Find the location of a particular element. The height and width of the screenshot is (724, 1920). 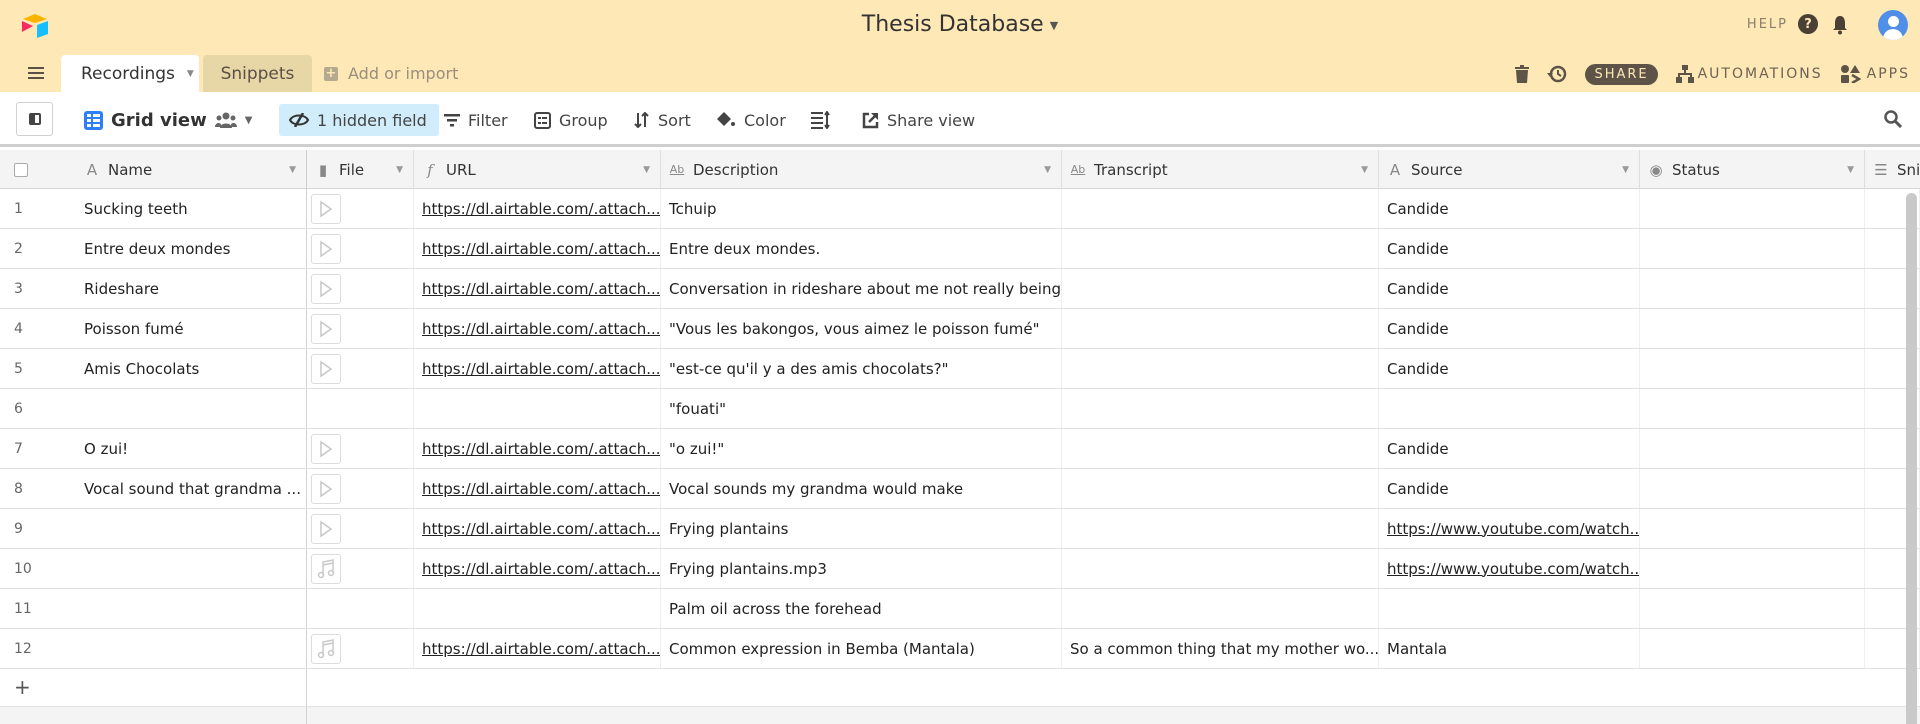

table-row: 6 "fouati" is located at coordinates (960, 409).